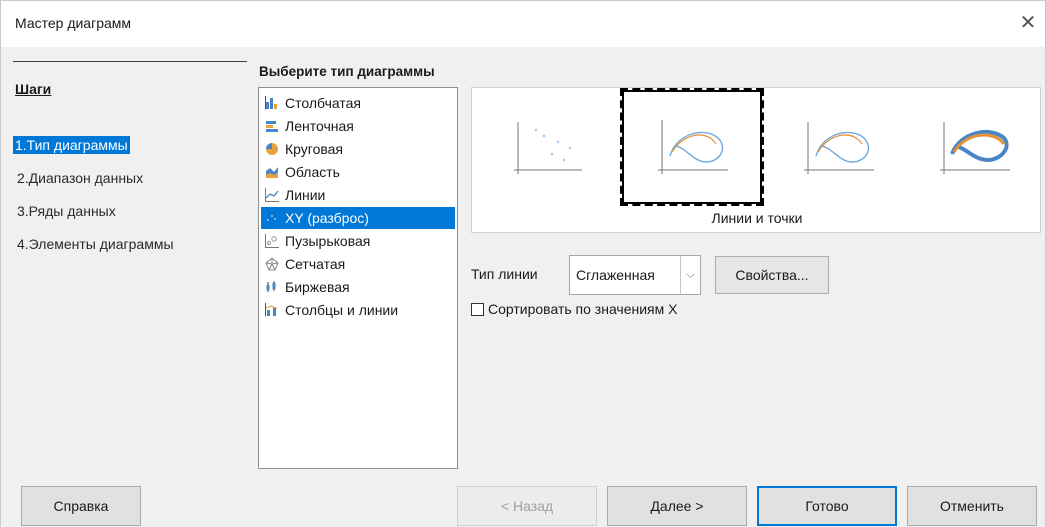 This screenshot has width=1046, height=527. Describe the element at coordinates (81, 506) in the screenshot. I see `help-button: Справка` at that location.